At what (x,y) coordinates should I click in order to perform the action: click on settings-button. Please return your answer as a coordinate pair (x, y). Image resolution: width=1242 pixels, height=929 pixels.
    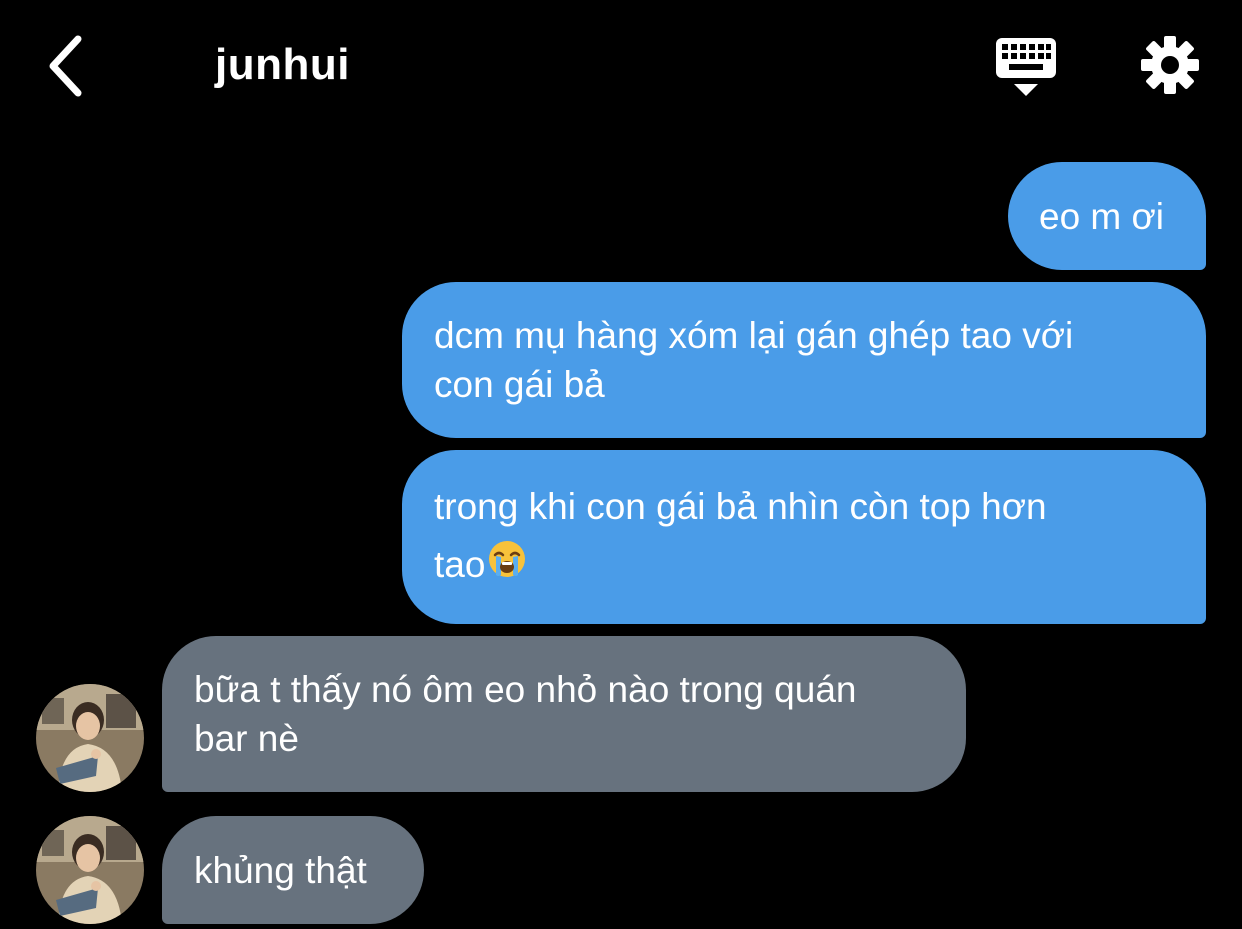
    Looking at the image, I should click on (1170, 65).